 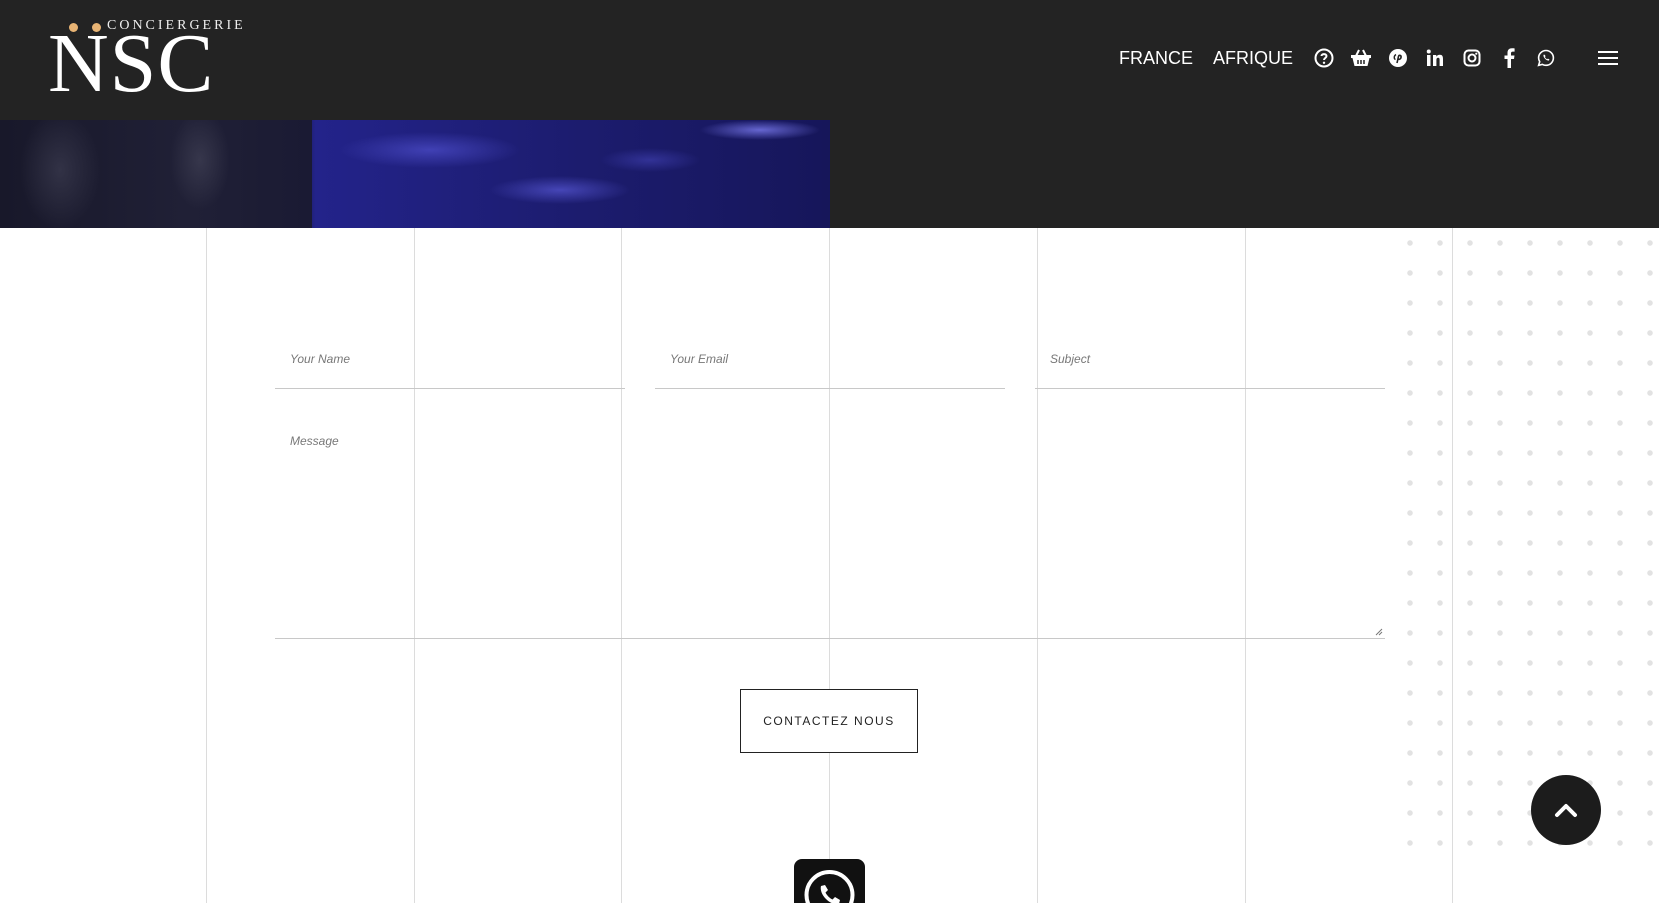 What do you see at coordinates (699, 359) in the screenshot?
I see `email-placeholder: Your Email` at bounding box center [699, 359].